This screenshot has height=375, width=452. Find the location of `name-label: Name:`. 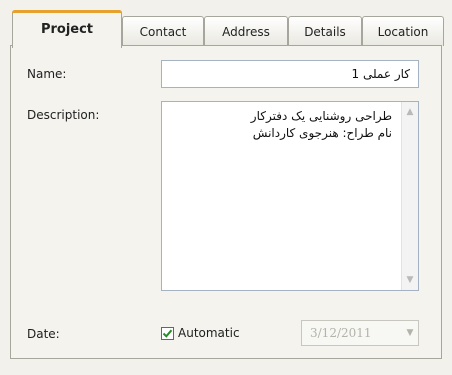

name-label: Name: is located at coordinates (47, 74).